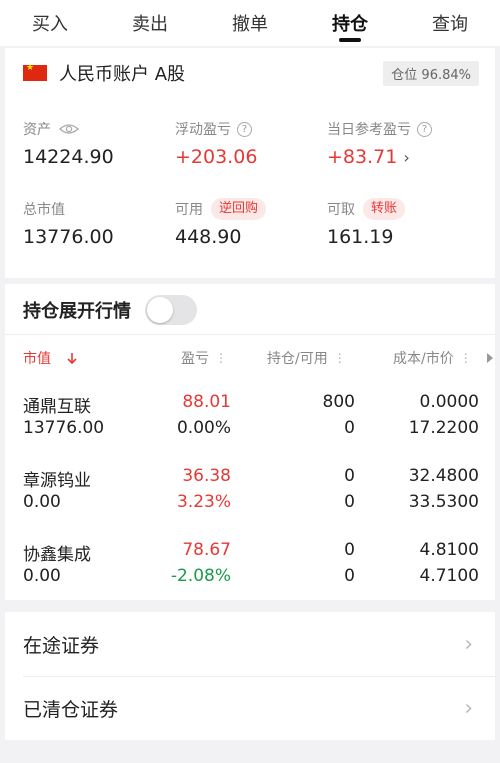 The height and width of the screenshot is (763, 500). Describe the element at coordinates (206, 476) in the screenshot. I see `stock-pl: 36.38` at that location.